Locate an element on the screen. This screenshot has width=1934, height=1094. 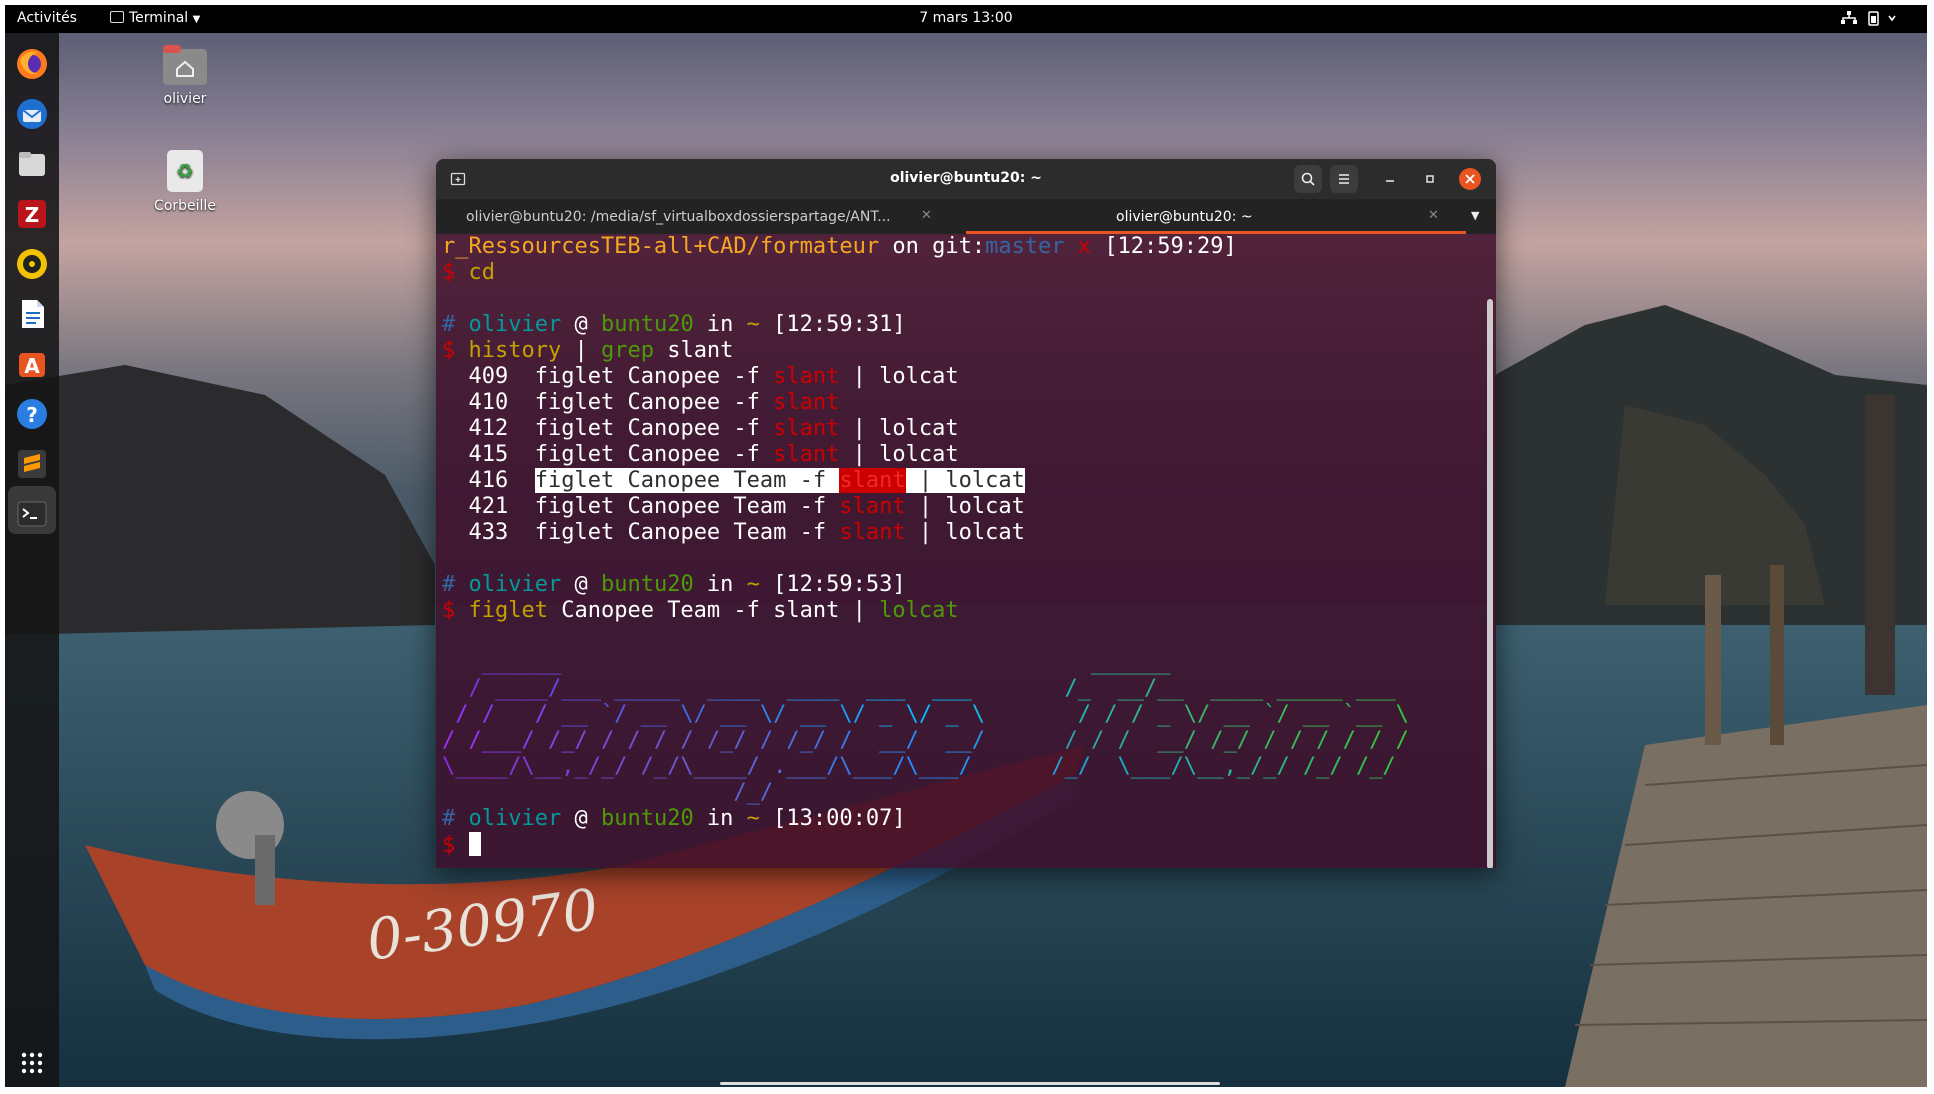
software-icon: A is located at coordinates (32, 364).